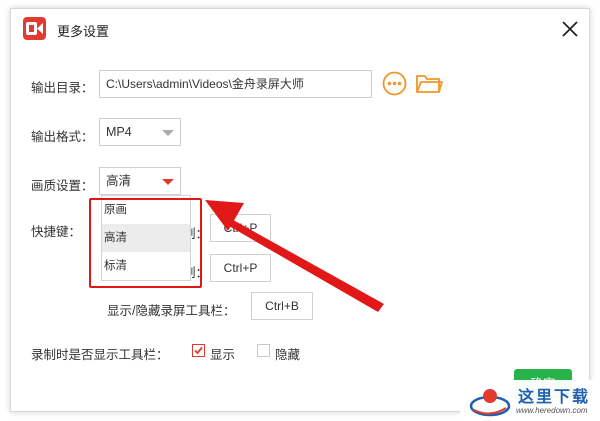 The image size is (600, 421). I want to click on more-options-icon, so click(394, 83).